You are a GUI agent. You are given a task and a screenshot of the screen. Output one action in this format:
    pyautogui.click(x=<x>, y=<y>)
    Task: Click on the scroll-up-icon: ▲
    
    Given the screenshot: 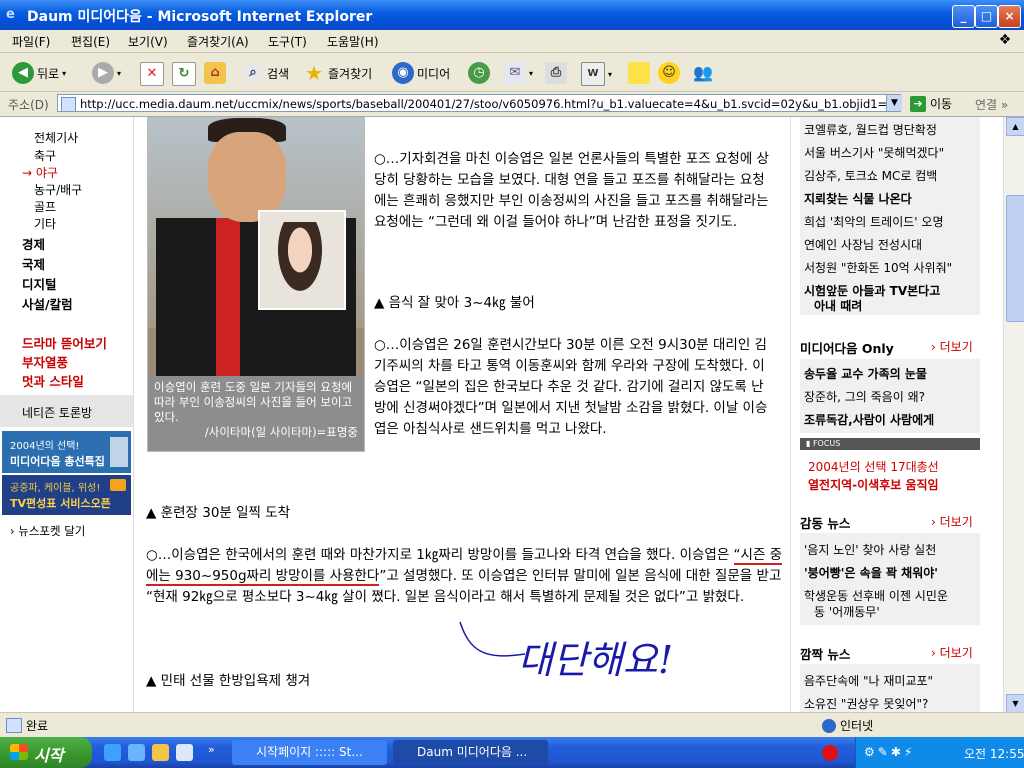 What is the action you would take?
    pyautogui.click(x=1015, y=126)
    